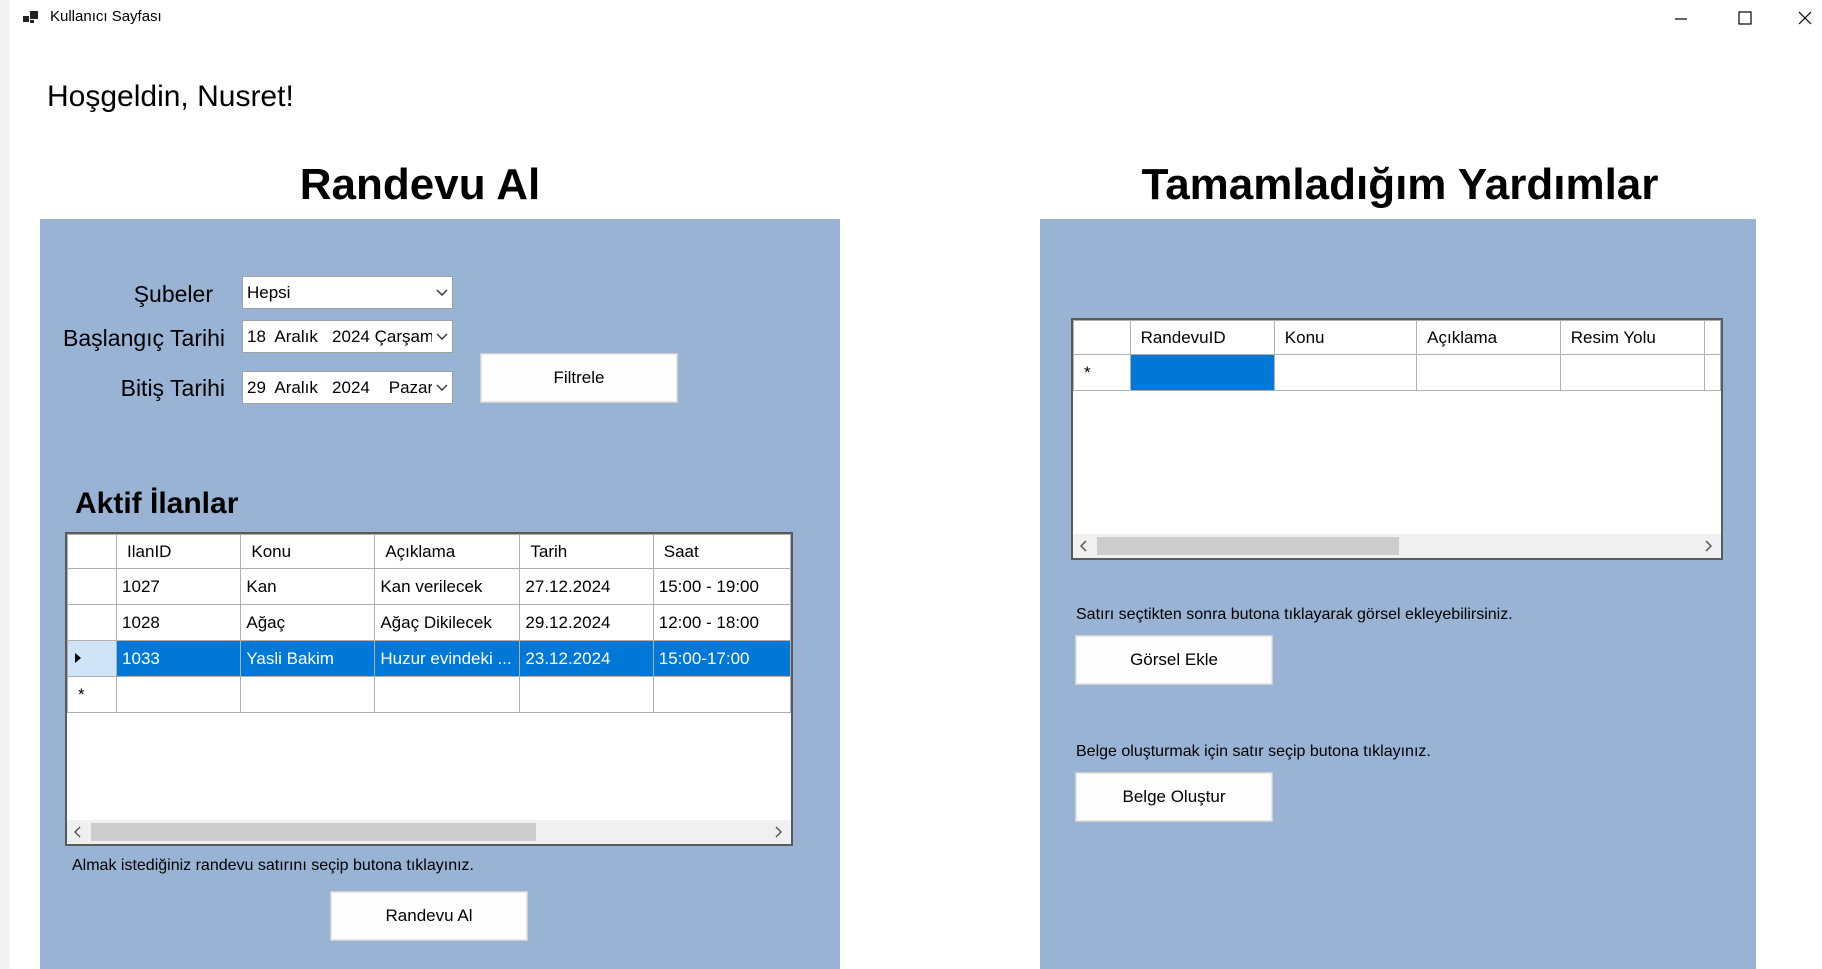 Image resolution: width=1822 pixels, height=969 pixels. What do you see at coordinates (1712, 337) in the screenshot?
I see `column-header` at bounding box center [1712, 337].